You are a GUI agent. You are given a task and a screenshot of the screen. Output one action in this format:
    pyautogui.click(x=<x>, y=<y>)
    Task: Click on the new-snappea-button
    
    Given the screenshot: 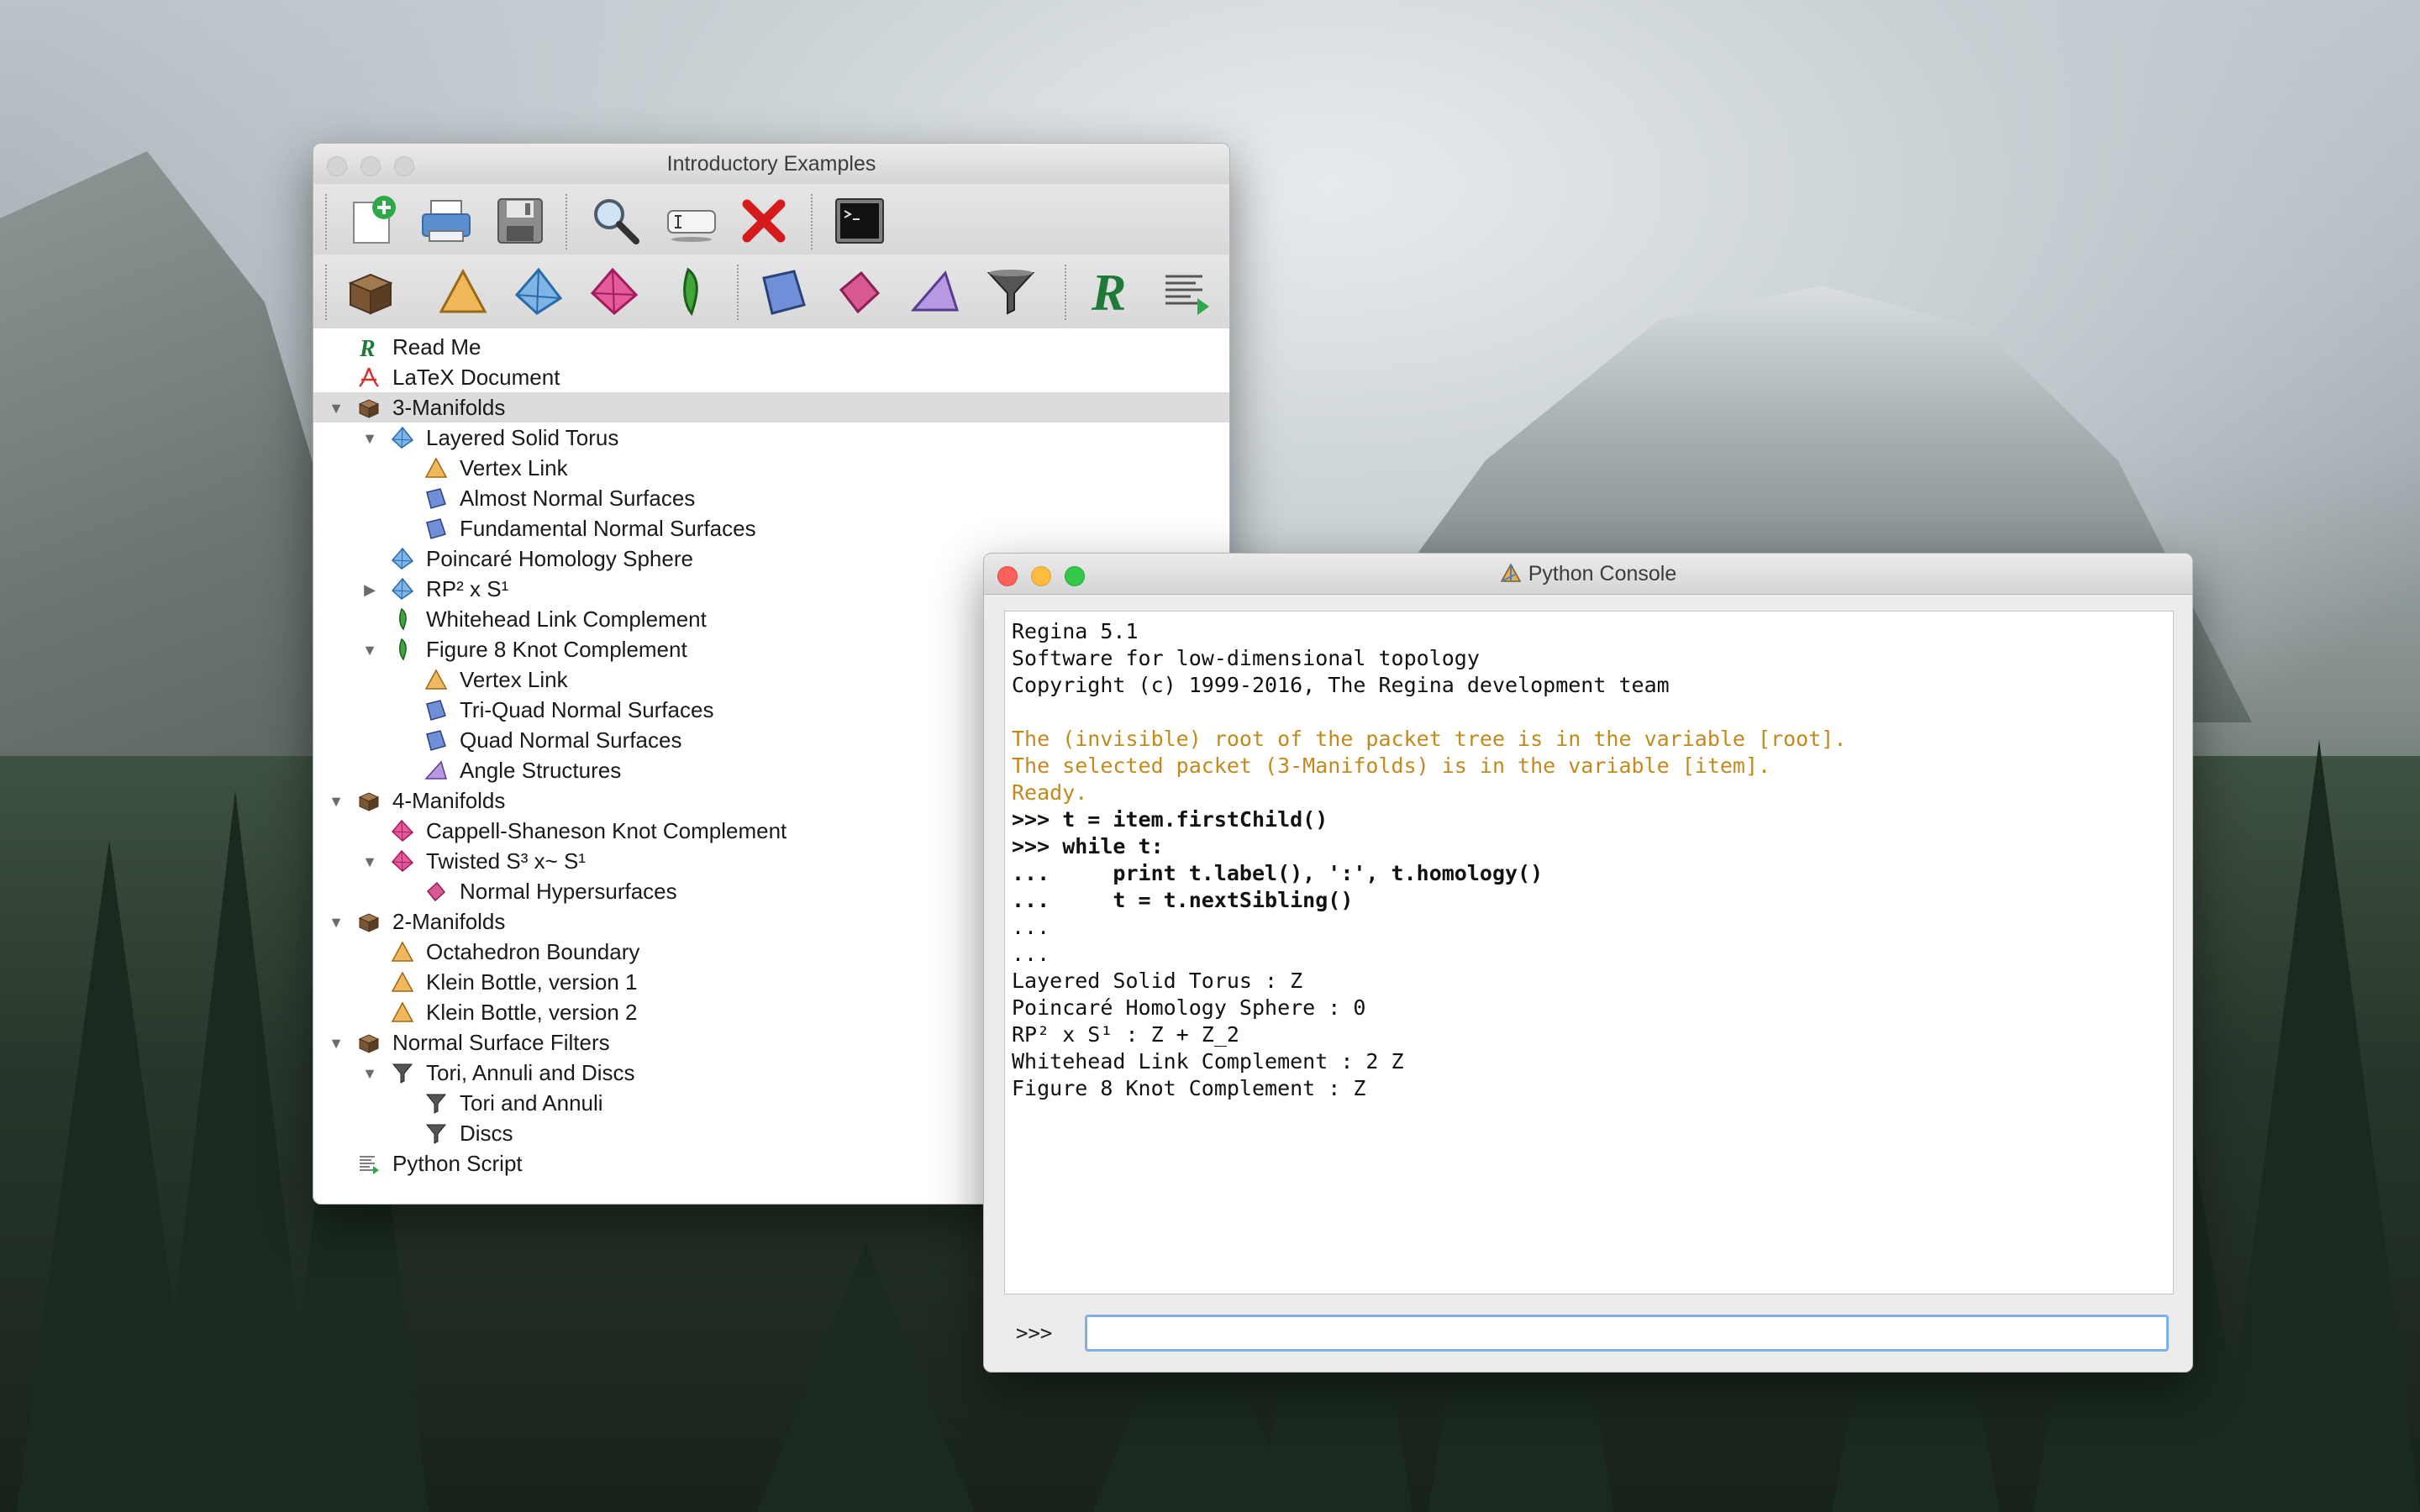 What is the action you would take?
    pyautogui.click(x=690, y=291)
    